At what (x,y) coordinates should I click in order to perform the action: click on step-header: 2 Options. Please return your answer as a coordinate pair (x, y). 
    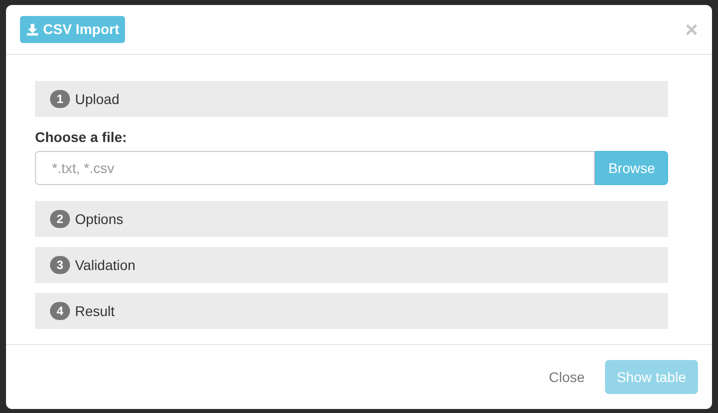
    Looking at the image, I should click on (351, 219).